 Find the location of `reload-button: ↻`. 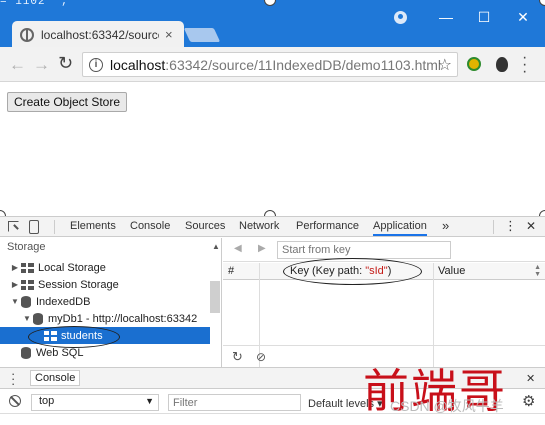

reload-button: ↻ is located at coordinates (65, 63).